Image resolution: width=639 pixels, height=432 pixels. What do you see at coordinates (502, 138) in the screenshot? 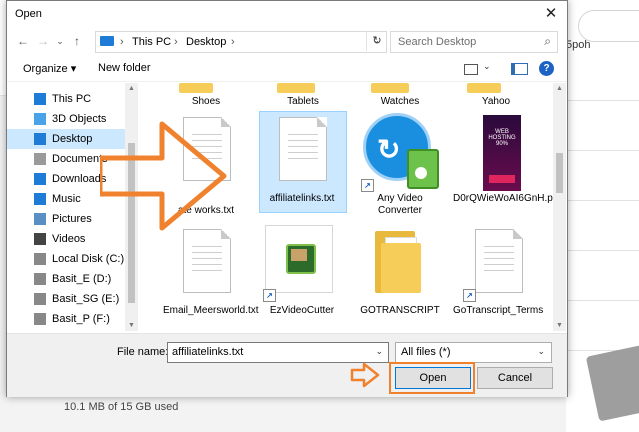
I see `thumb-text: WEB HOSTING 90%` at bounding box center [502, 138].